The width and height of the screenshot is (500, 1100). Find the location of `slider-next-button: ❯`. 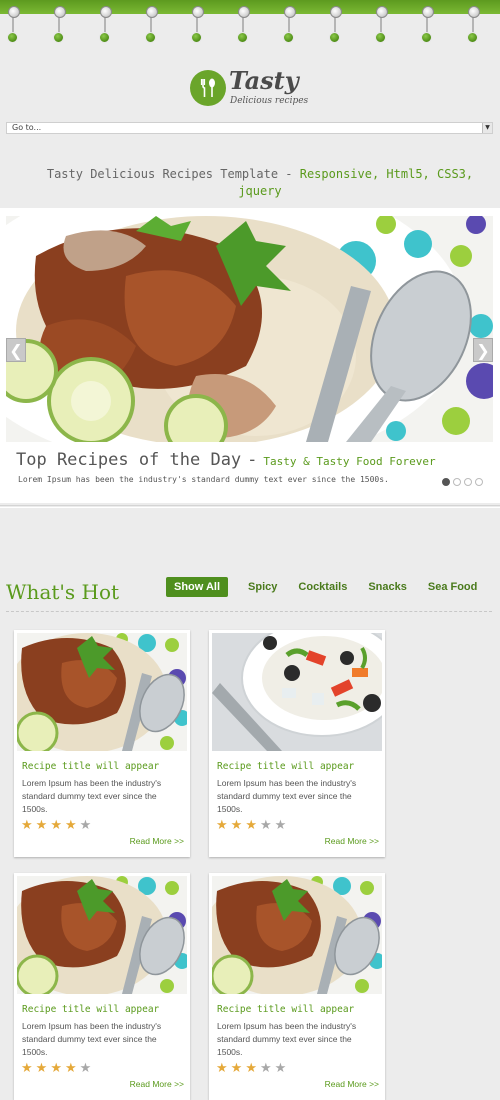

slider-next-button: ❯ is located at coordinates (483, 350).